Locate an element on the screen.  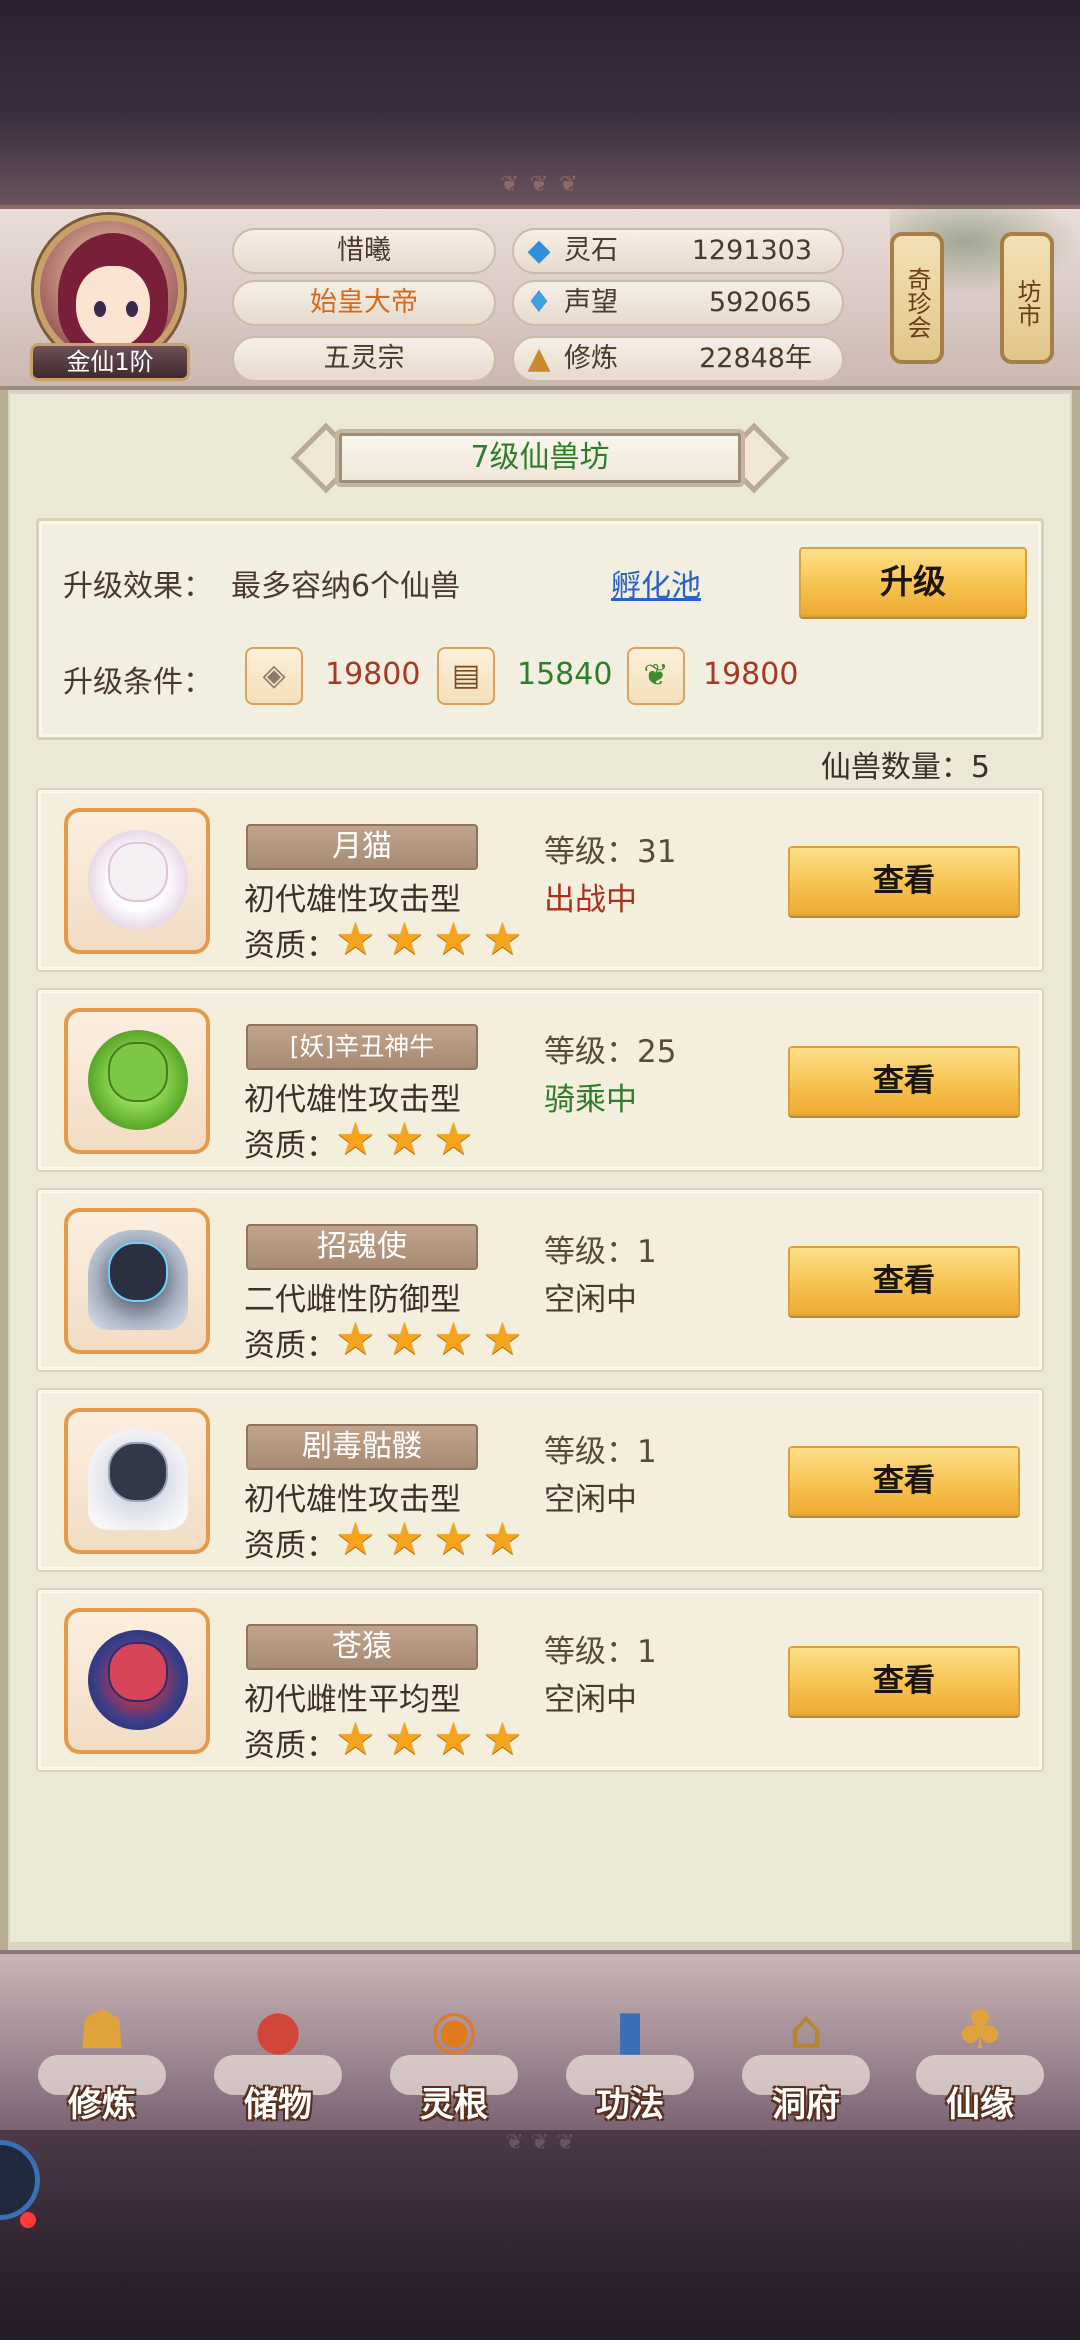
beast-row: 招魂使 二代雌性防御型 资质： ★ ★ ★ ★ 等级：1 空闲中 查看 is located at coordinates (540, 1280).